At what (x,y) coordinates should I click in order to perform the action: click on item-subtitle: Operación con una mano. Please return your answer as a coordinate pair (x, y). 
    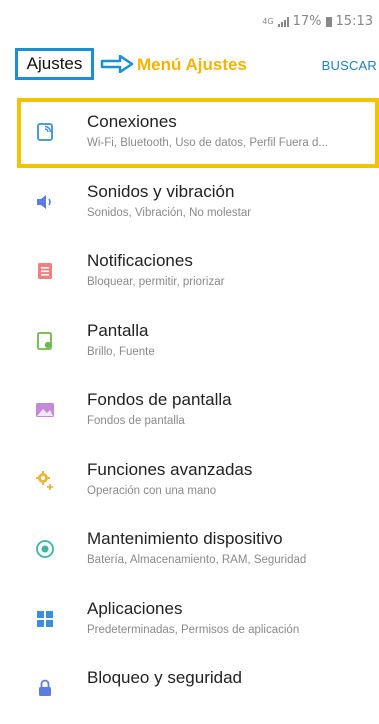
    Looking at the image, I should click on (152, 490).